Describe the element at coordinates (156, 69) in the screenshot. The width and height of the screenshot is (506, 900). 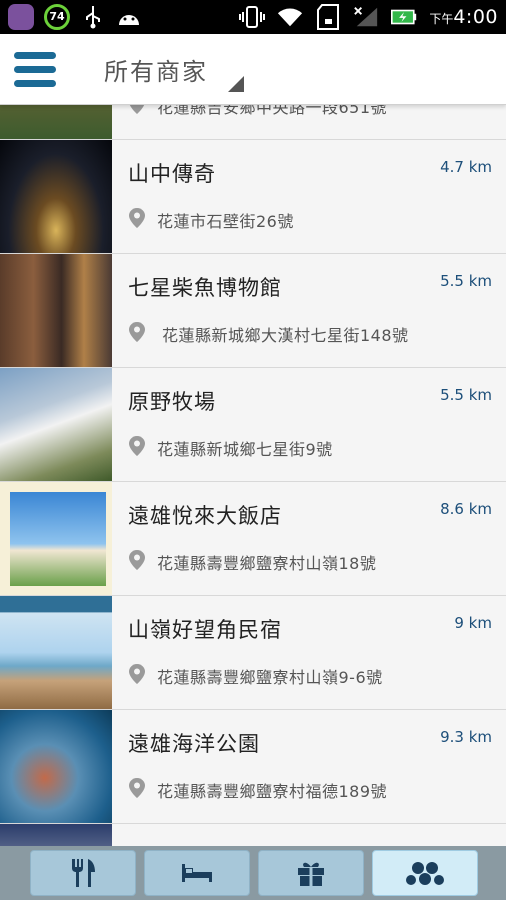
I see `page-title: 所有商家` at that location.